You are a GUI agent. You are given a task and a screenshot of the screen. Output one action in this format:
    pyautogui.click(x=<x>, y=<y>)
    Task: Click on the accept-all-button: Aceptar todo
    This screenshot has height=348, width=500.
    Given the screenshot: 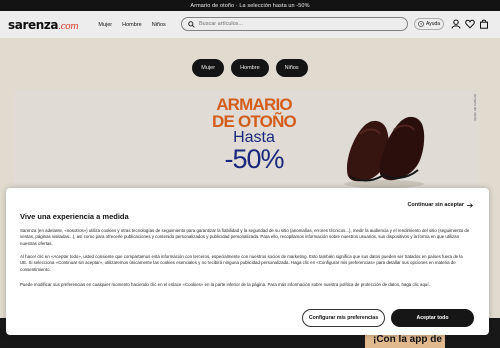 What is the action you would take?
    pyautogui.click(x=432, y=318)
    